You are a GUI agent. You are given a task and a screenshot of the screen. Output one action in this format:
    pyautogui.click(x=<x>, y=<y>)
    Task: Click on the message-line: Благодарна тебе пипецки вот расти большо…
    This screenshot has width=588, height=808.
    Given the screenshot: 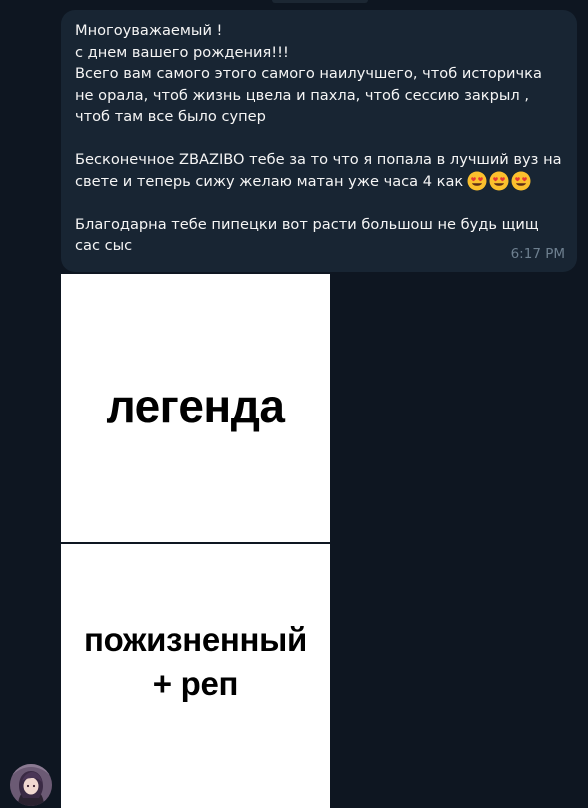 What is the action you would take?
    pyautogui.click(x=307, y=224)
    